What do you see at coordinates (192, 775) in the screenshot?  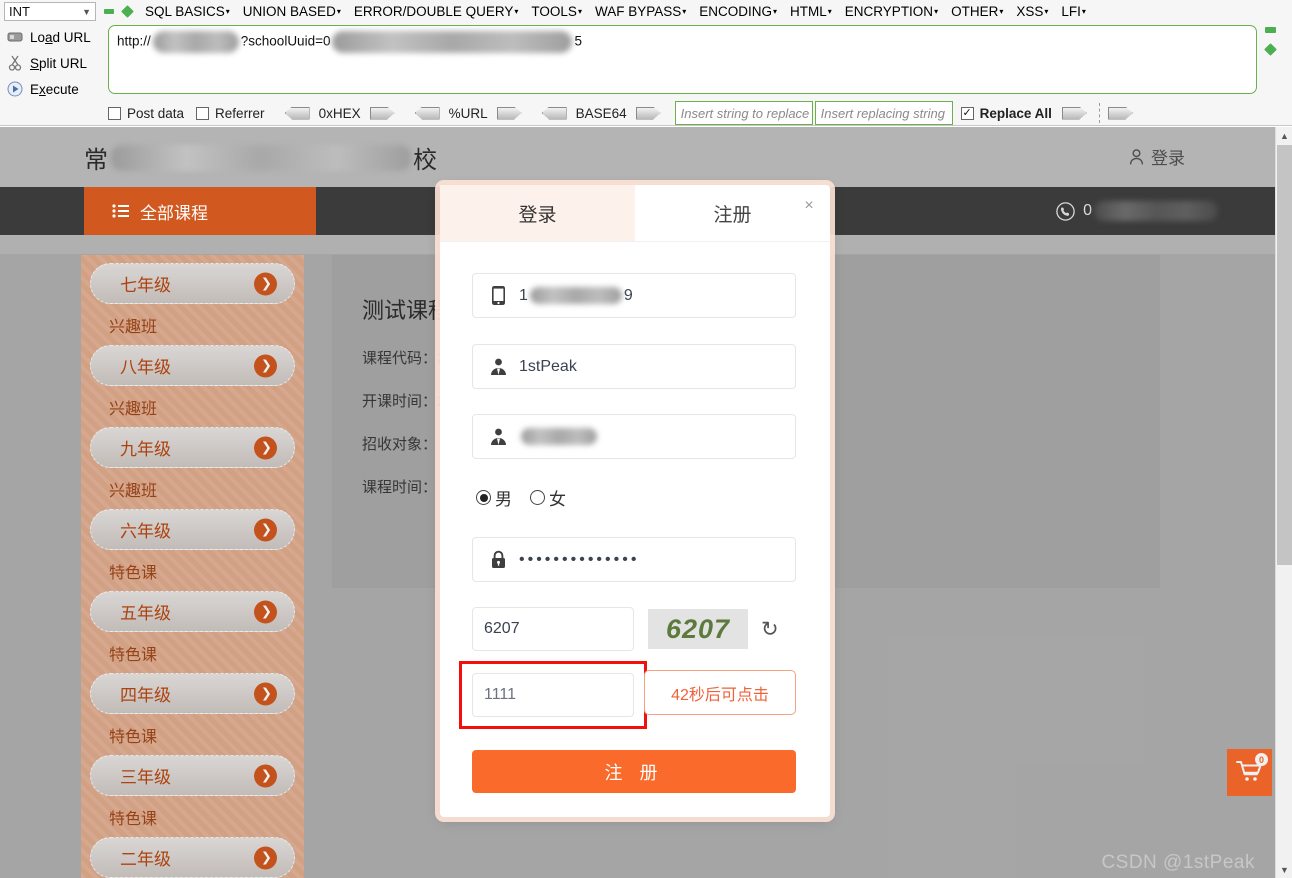 I see `grade-item-3: 三年级 ❯` at bounding box center [192, 775].